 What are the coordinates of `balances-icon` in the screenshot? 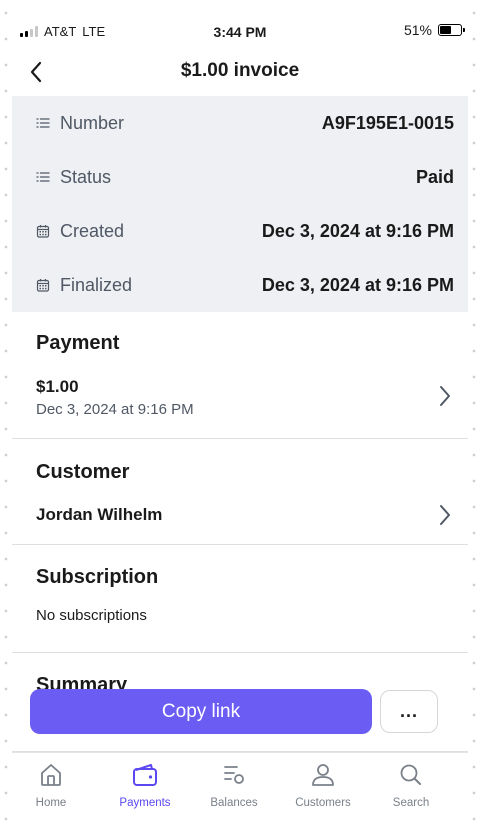 It's located at (234, 775).